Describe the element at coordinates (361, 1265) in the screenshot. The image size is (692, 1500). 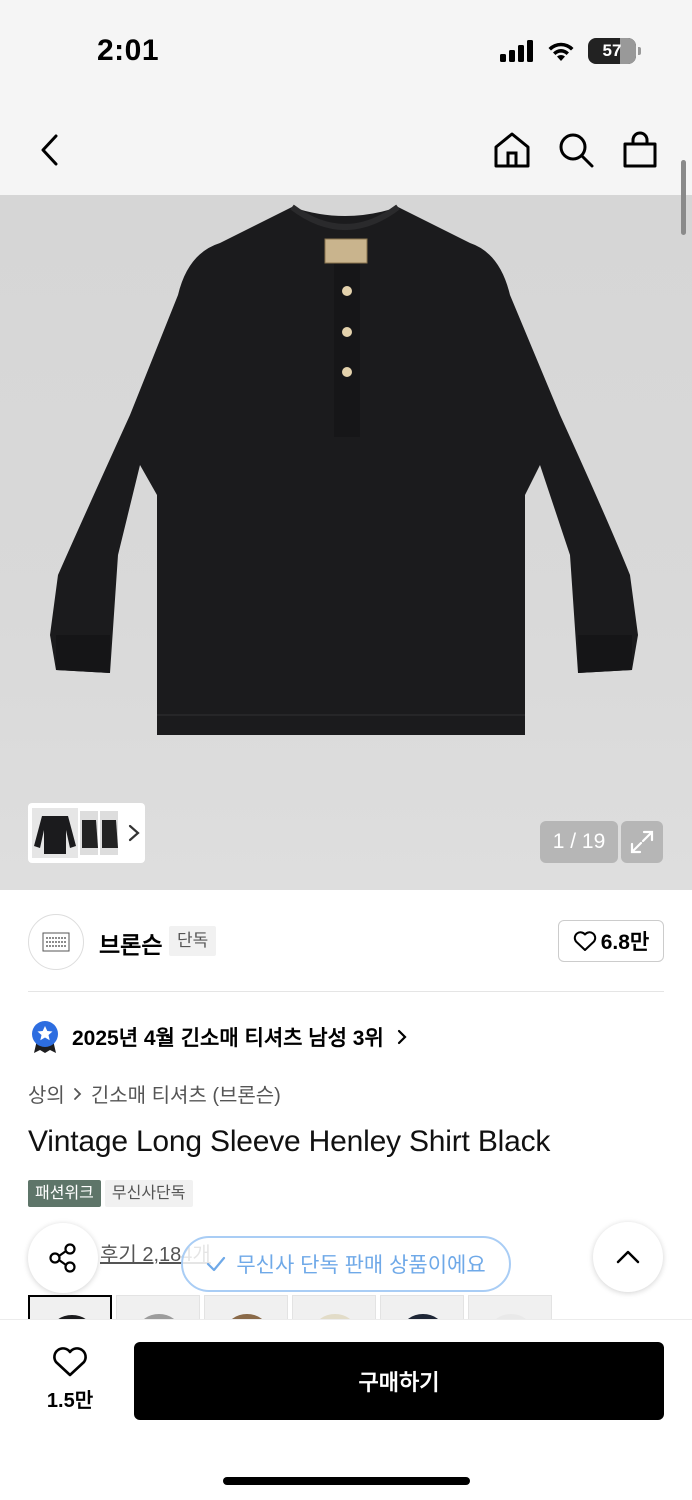
I see `toast-text: 무신사 단독 판매 상품이에요` at that location.